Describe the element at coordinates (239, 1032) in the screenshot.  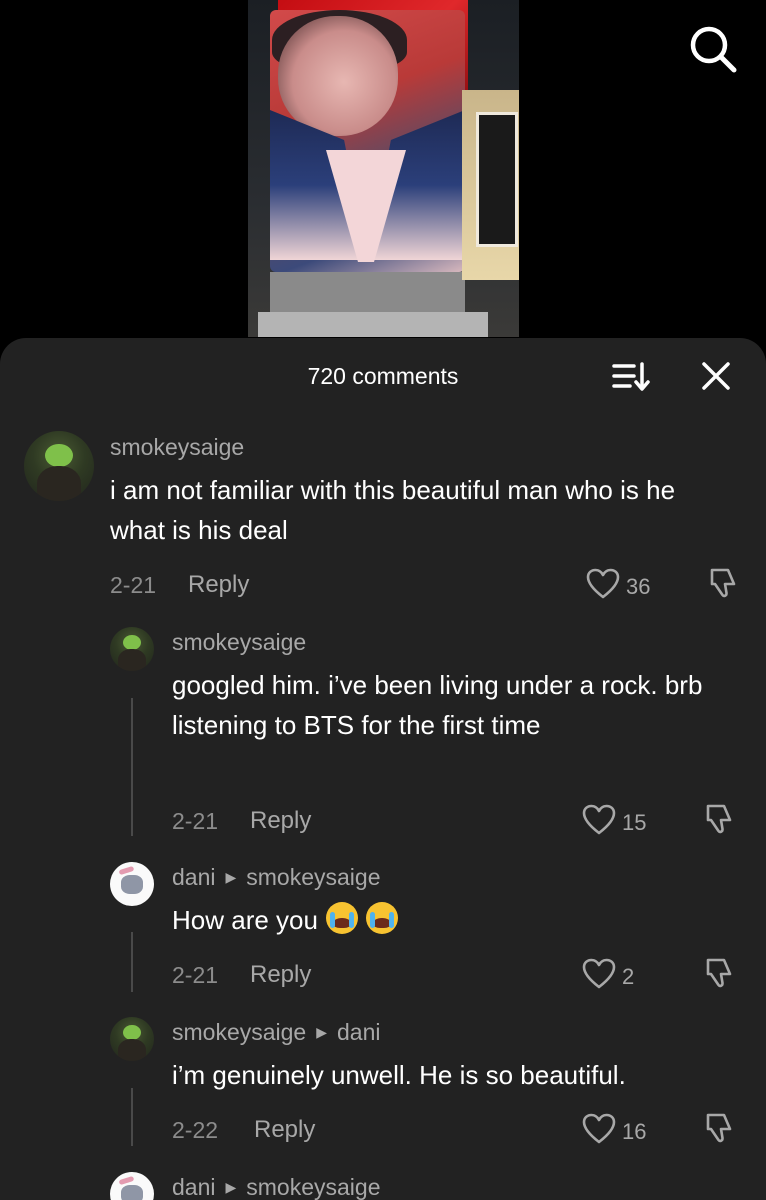
I see `username-text: smokeysaige` at that location.